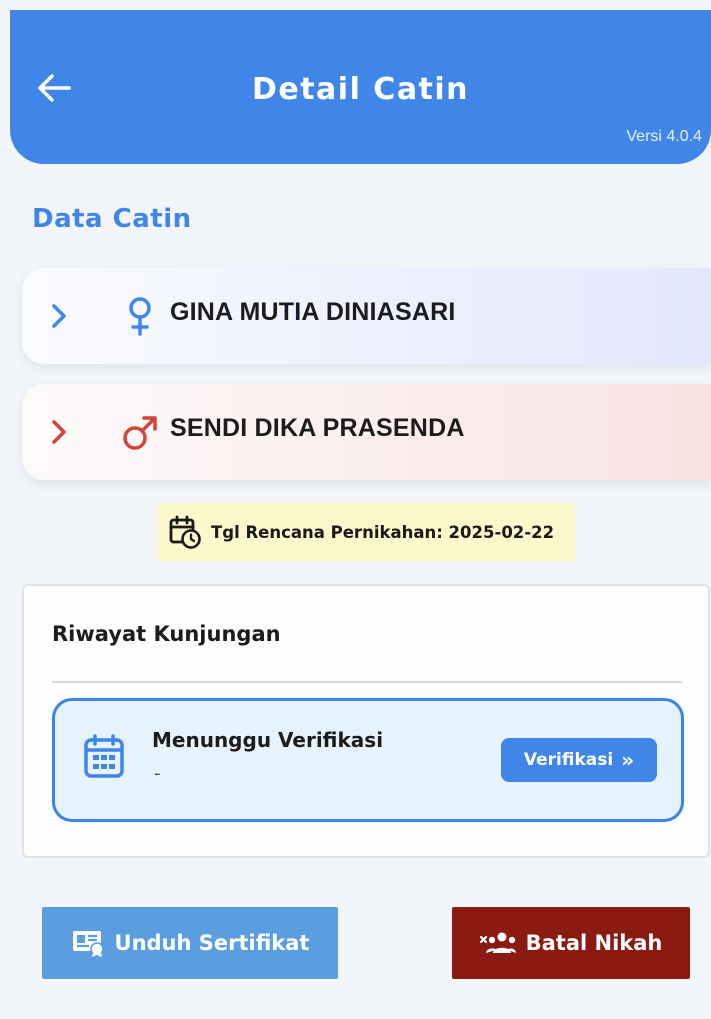 The width and height of the screenshot is (711, 1019). What do you see at coordinates (664, 136) in the screenshot?
I see `version-label: Versi 4.0.4` at bounding box center [664, 136].